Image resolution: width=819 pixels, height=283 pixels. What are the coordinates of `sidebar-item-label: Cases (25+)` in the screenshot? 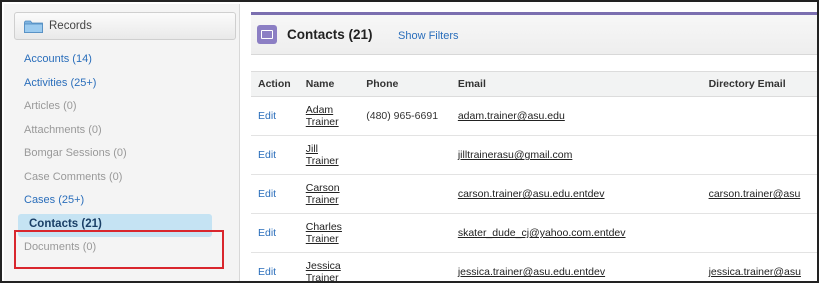 It's located at (54, 200).